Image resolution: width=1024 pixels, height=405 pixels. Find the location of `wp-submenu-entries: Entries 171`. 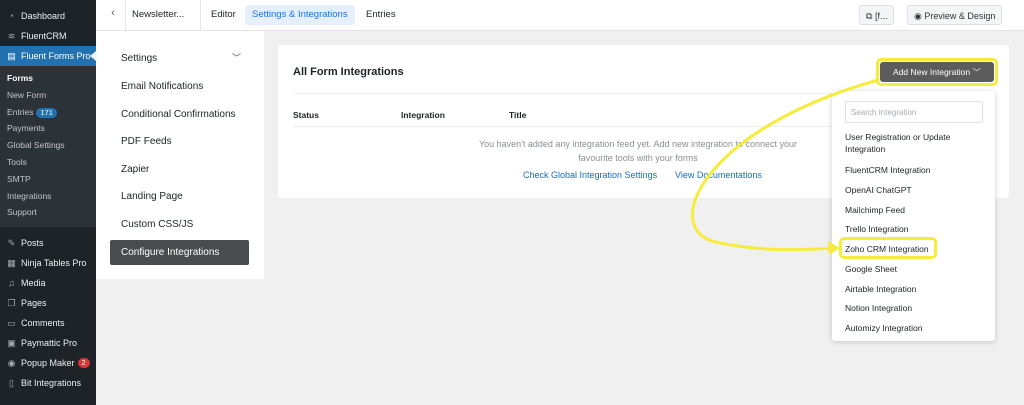

wp-submenu-entries: Entries 171 is located at coordinates (48, 112).